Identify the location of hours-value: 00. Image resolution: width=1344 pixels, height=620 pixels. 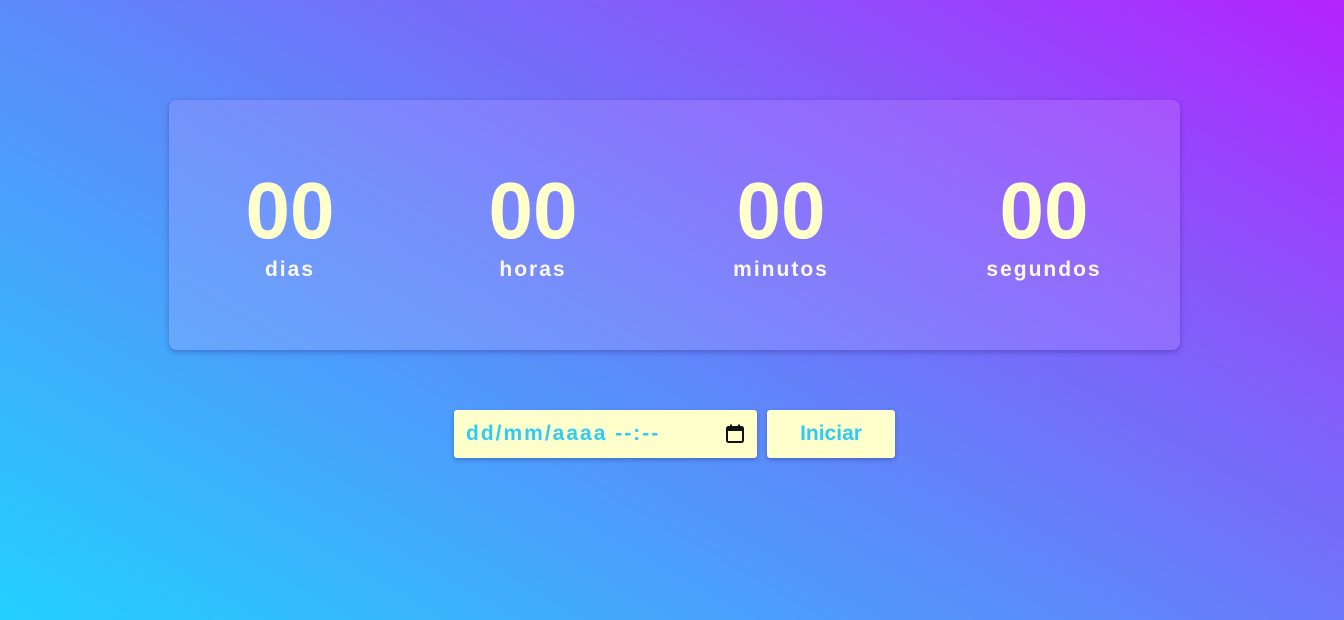
(533, 210).